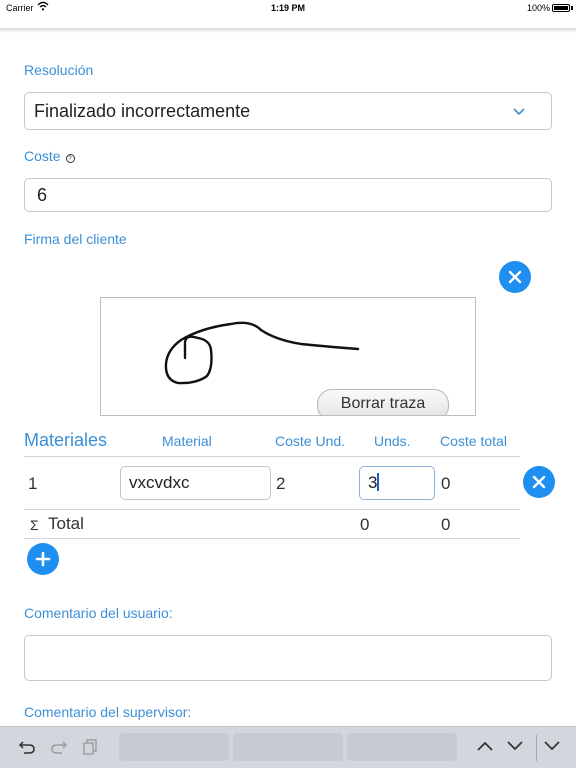  I want to click on material-input: vxcvdxc, so click(195, 483).